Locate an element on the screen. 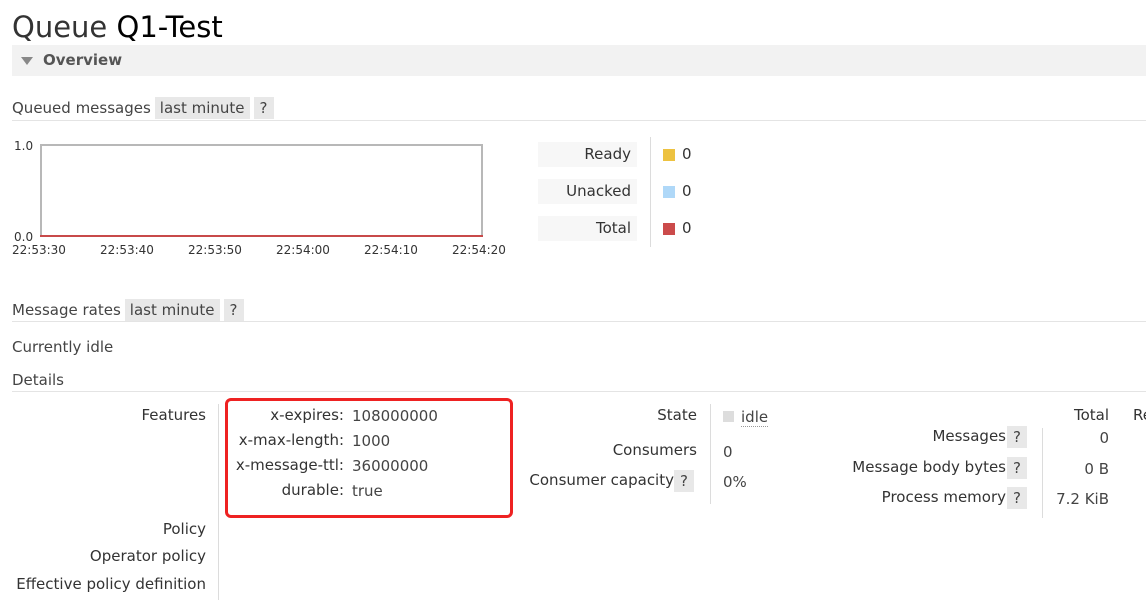  messages-label: Messages is located at coordinates (969, 436).